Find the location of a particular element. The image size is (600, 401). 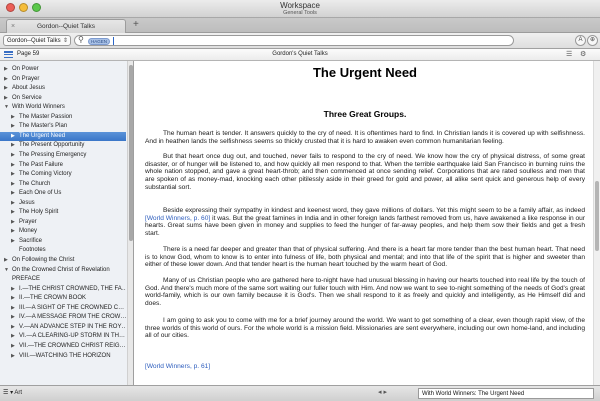

toc-item-label: Each One of Us is located at coordinates (40, 193).